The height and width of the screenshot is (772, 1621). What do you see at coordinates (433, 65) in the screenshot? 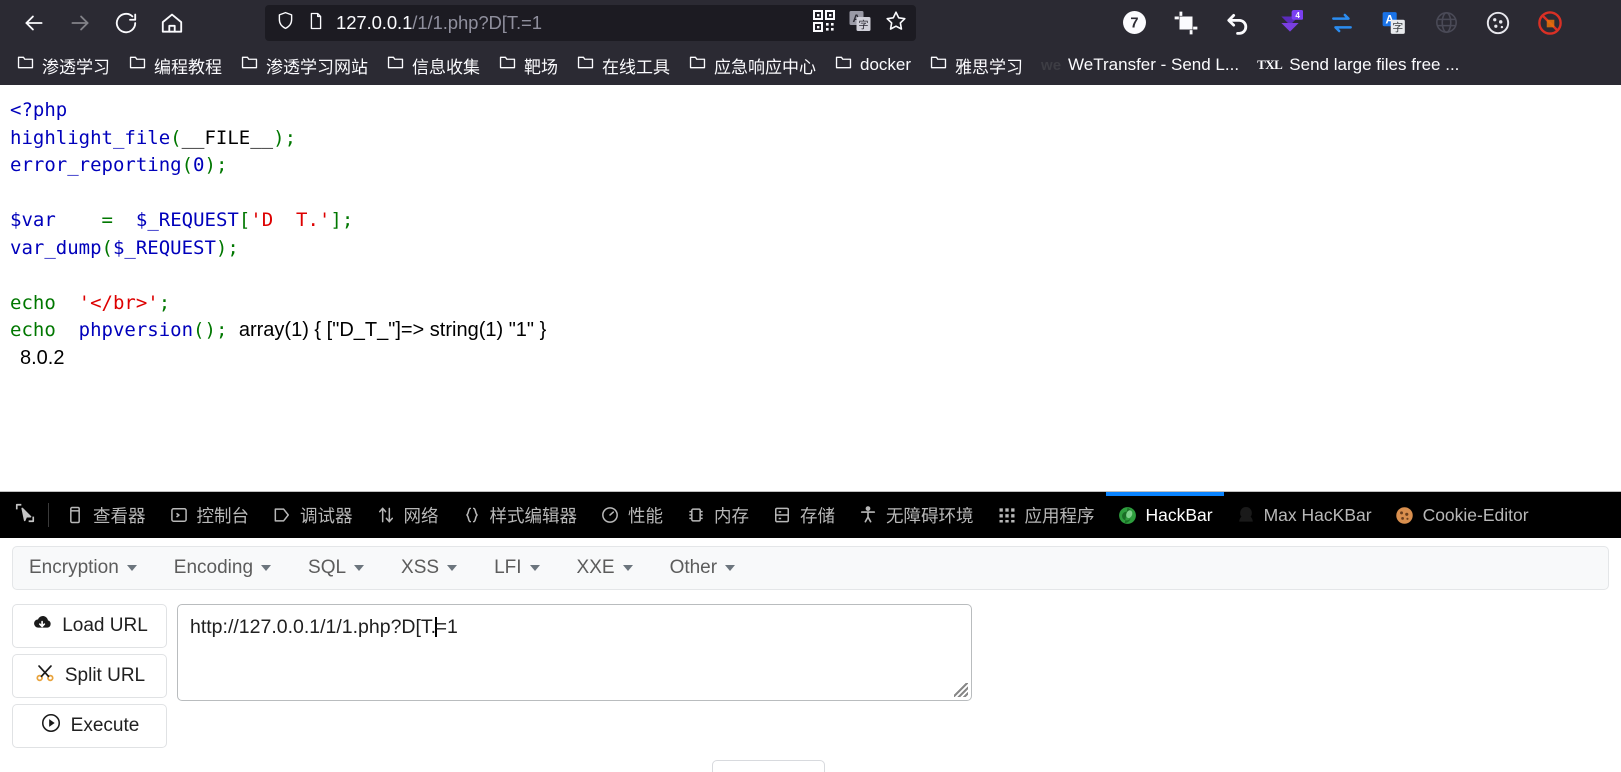
I see `bookmark-item: 信息收集` at bounding box center [433, 65].